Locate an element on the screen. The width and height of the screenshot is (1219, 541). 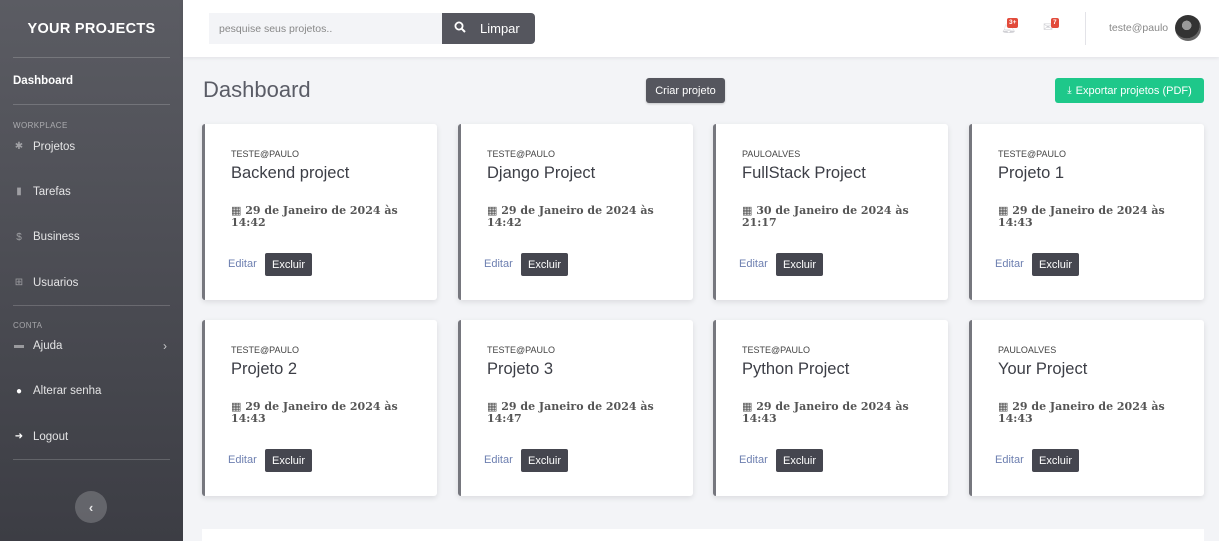
sidebar-item-label: Usuarios is located at coordinates (56, 282).